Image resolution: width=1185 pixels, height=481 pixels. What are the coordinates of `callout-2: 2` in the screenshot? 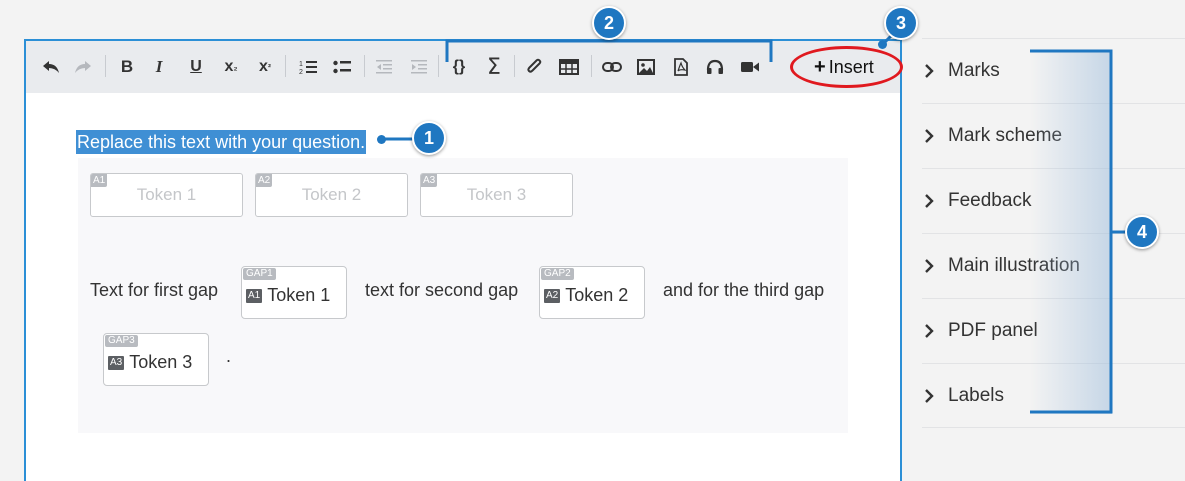 It's located at (609, 23).